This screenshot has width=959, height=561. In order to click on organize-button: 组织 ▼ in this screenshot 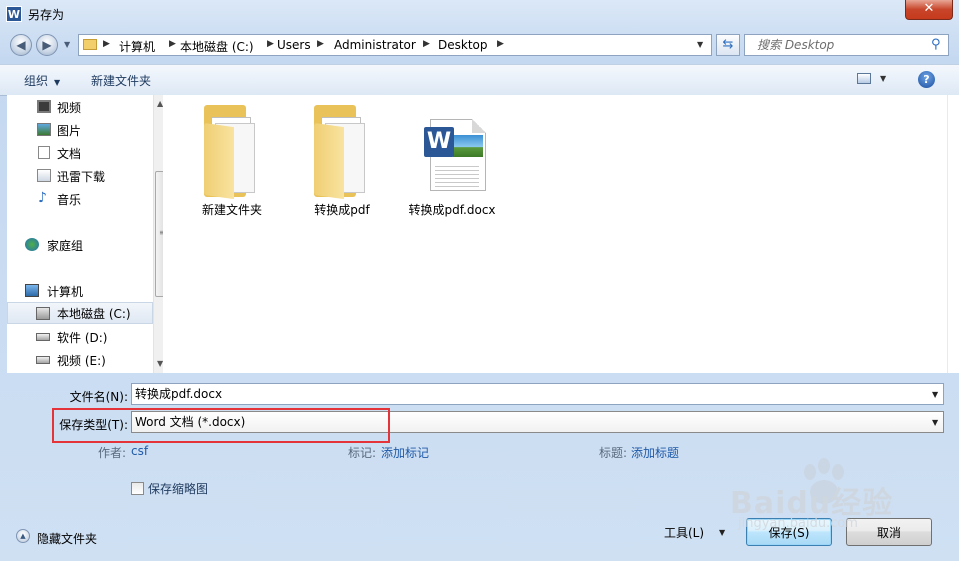, I will do `click(42, 80)`.